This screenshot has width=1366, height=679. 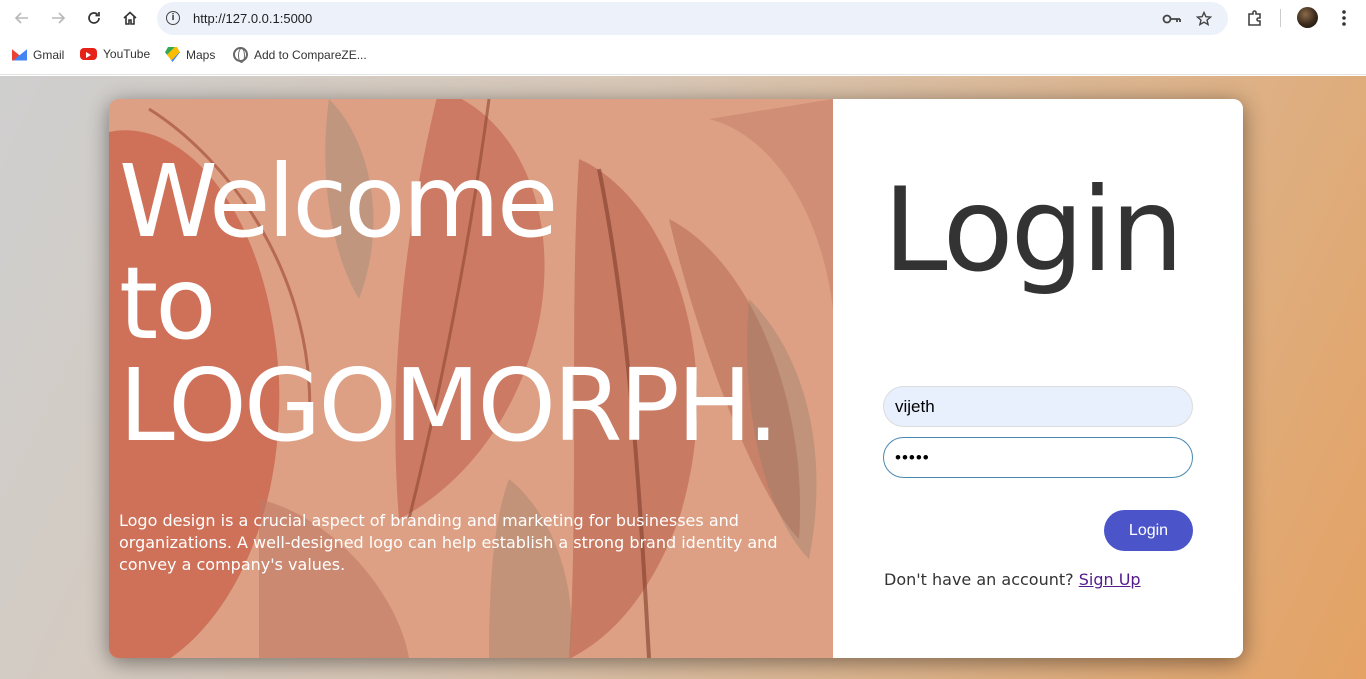 What do you see at coordinates (692, 18) in the screenshot?
I see `address-bar: i http://127.0.0.1:5000` at bounding box center [692, 18].